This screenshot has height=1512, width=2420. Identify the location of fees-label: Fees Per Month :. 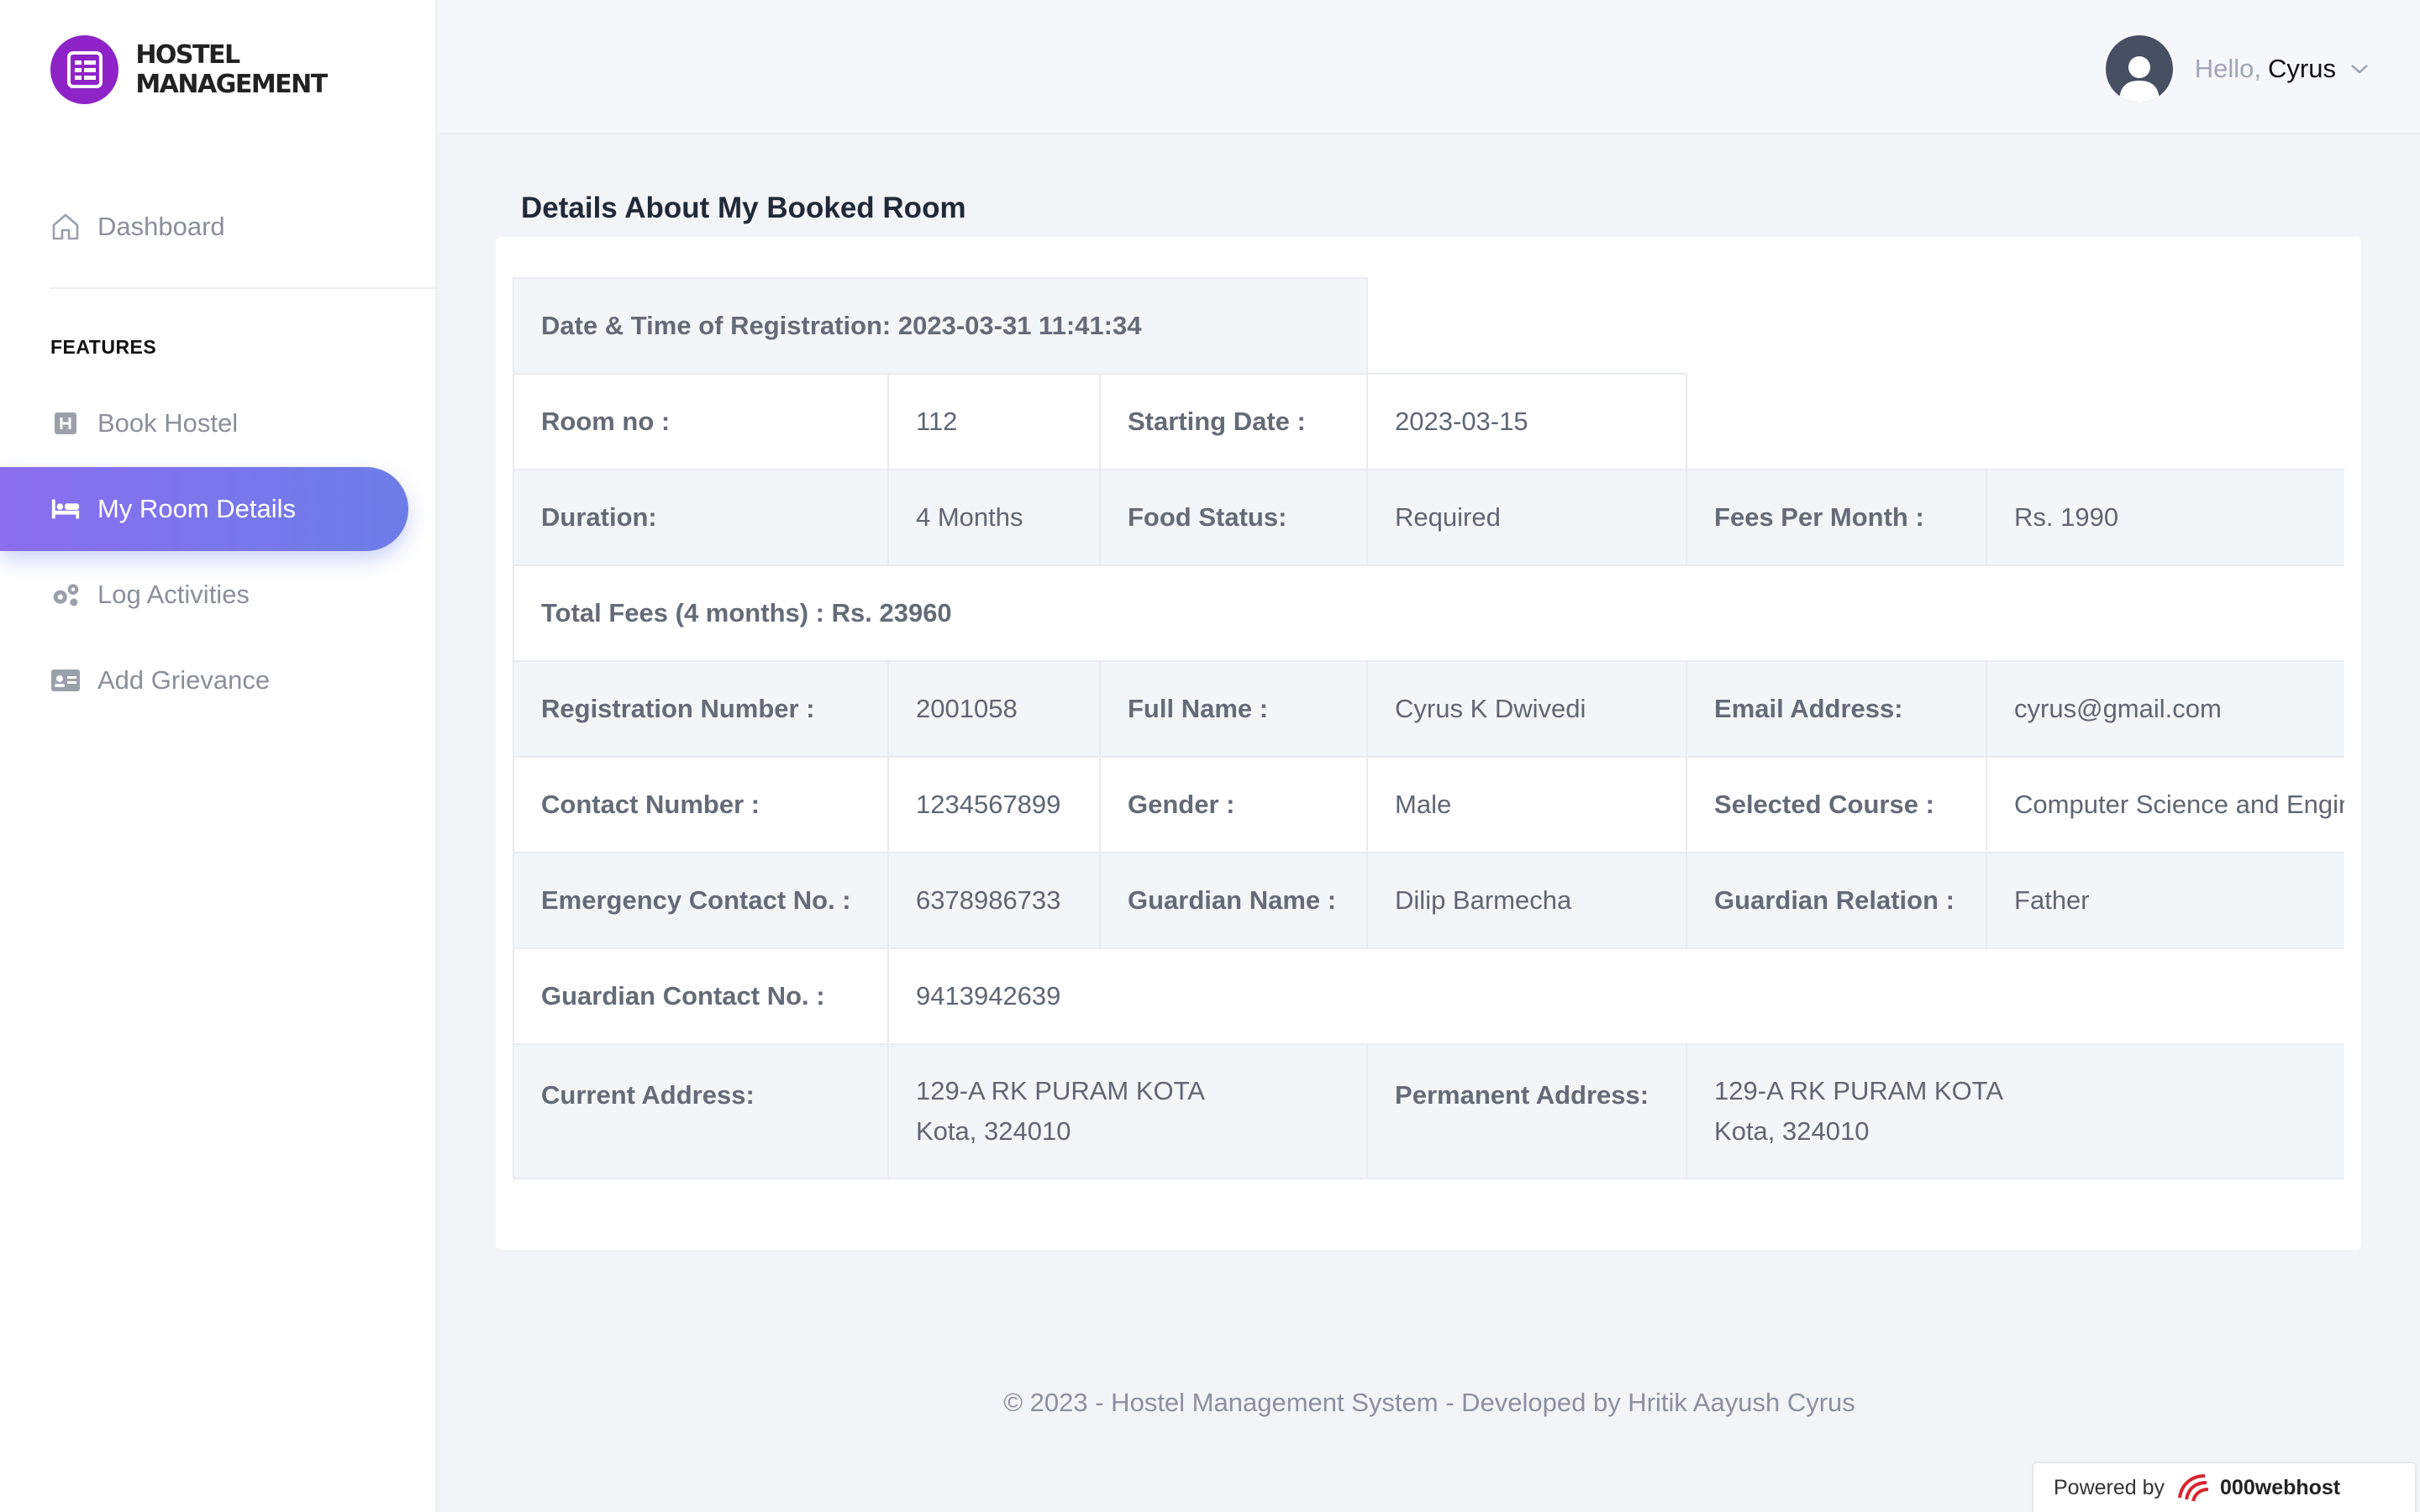
(1837, 517).